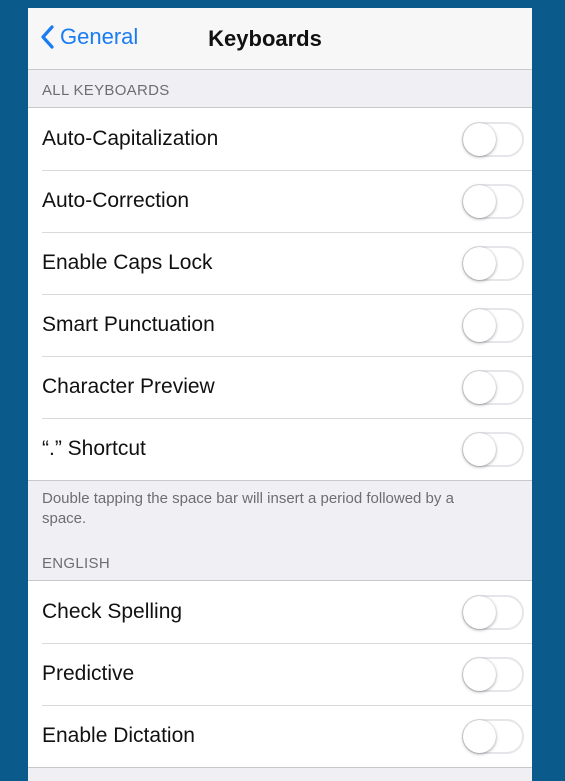 The width and height of the screenshot is (565, 781). Describe the element at coordinates (106, 90) in the screenshot. I see `section-header-all-keyboards: ALL KEYBOARDS` at that location.